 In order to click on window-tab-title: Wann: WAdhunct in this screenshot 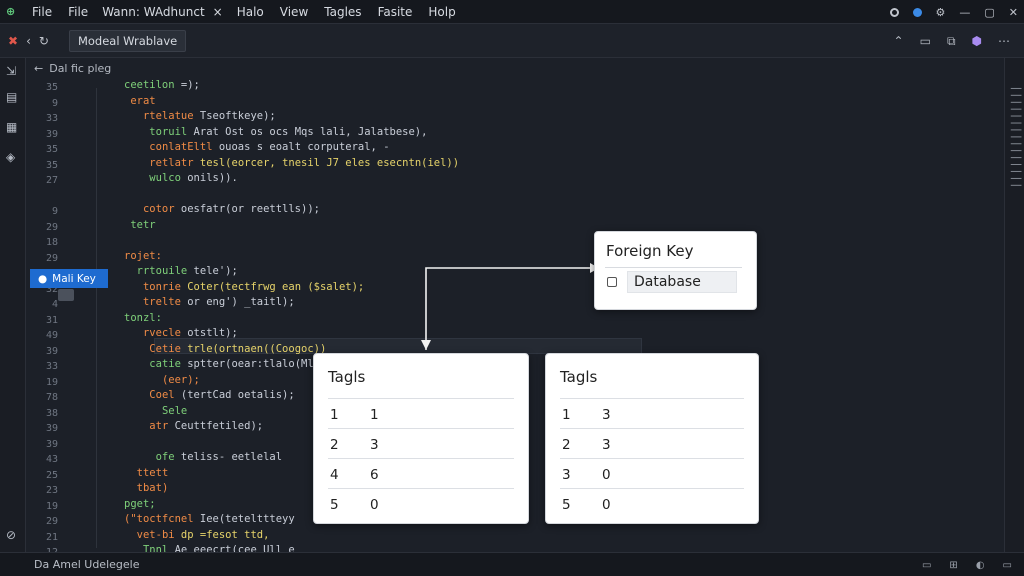, I will do `click(153, 11)`.